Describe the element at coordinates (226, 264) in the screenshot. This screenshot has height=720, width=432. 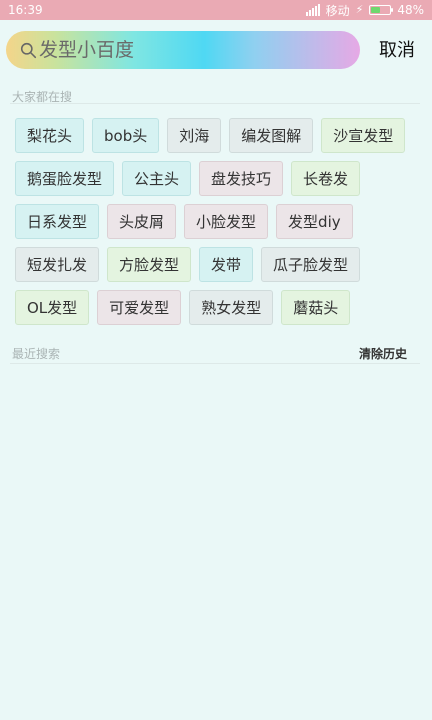
I see `search-tag: 发带` at that location.